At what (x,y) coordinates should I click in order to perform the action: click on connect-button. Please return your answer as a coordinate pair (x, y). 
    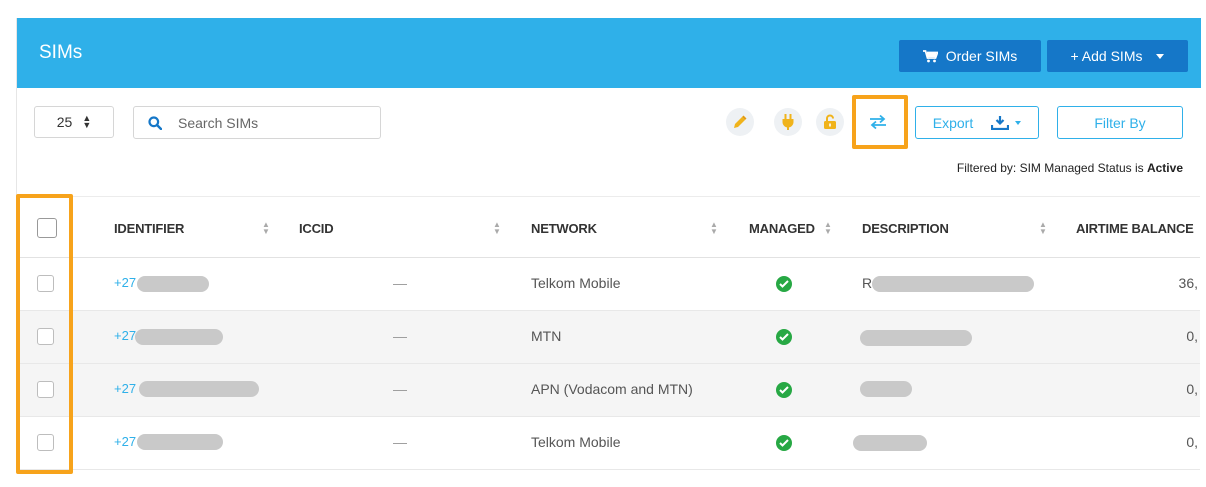
    Looking at the image, I should click on (788, 122).